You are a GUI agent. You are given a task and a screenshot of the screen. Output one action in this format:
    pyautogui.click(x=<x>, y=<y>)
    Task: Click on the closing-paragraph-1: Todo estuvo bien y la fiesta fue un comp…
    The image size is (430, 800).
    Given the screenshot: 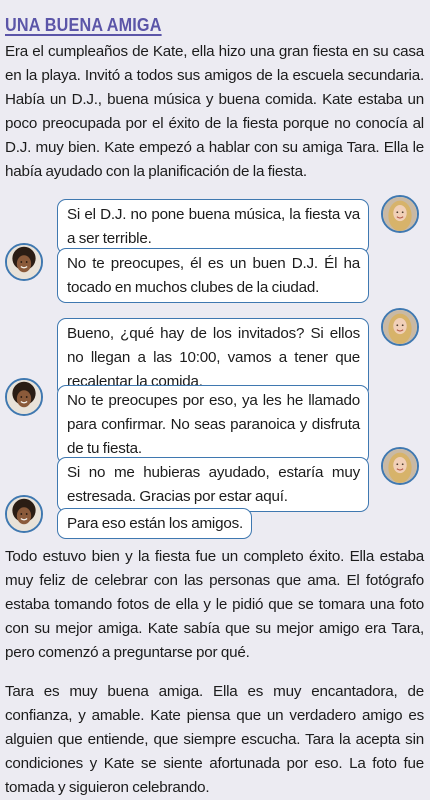 What is the action you would take?
    pyautogui.click(x=214, y=604)
    